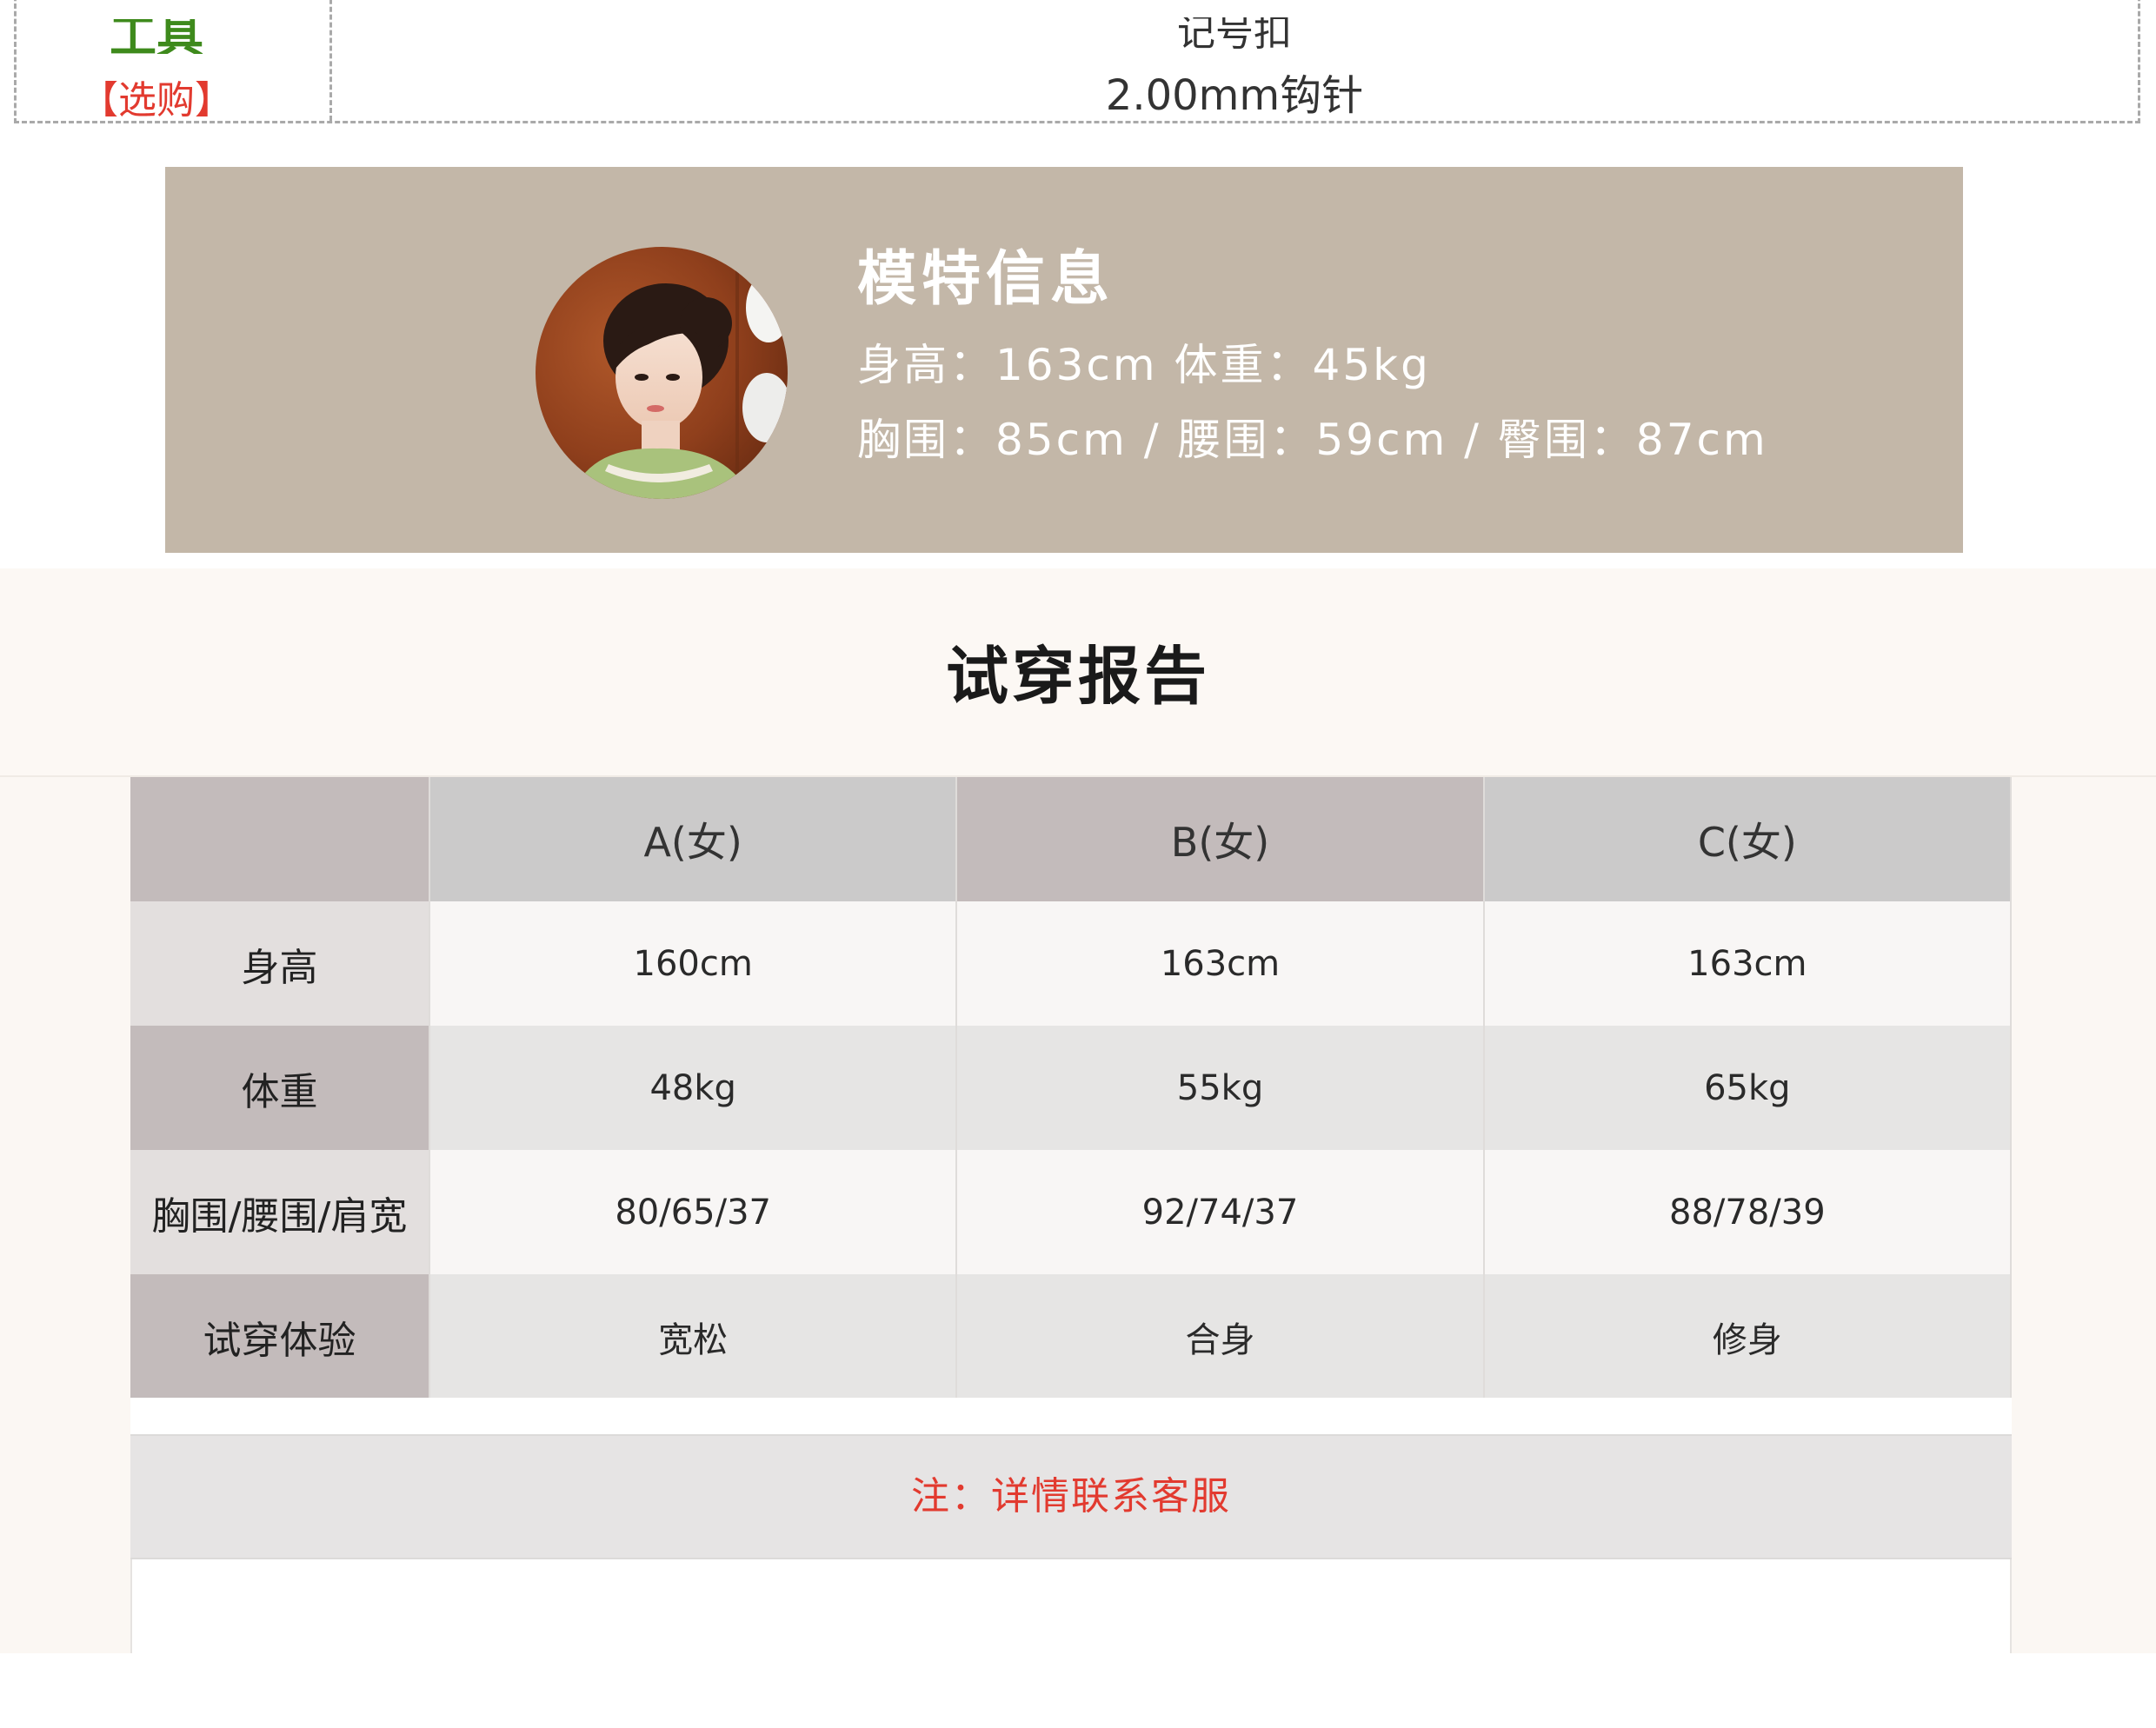 This screenshot has width=2156, height=1728. What do you see at coordinates (280, 839) in the screenshot?
I see `table-header-corner` at bounding box center [280, 839].